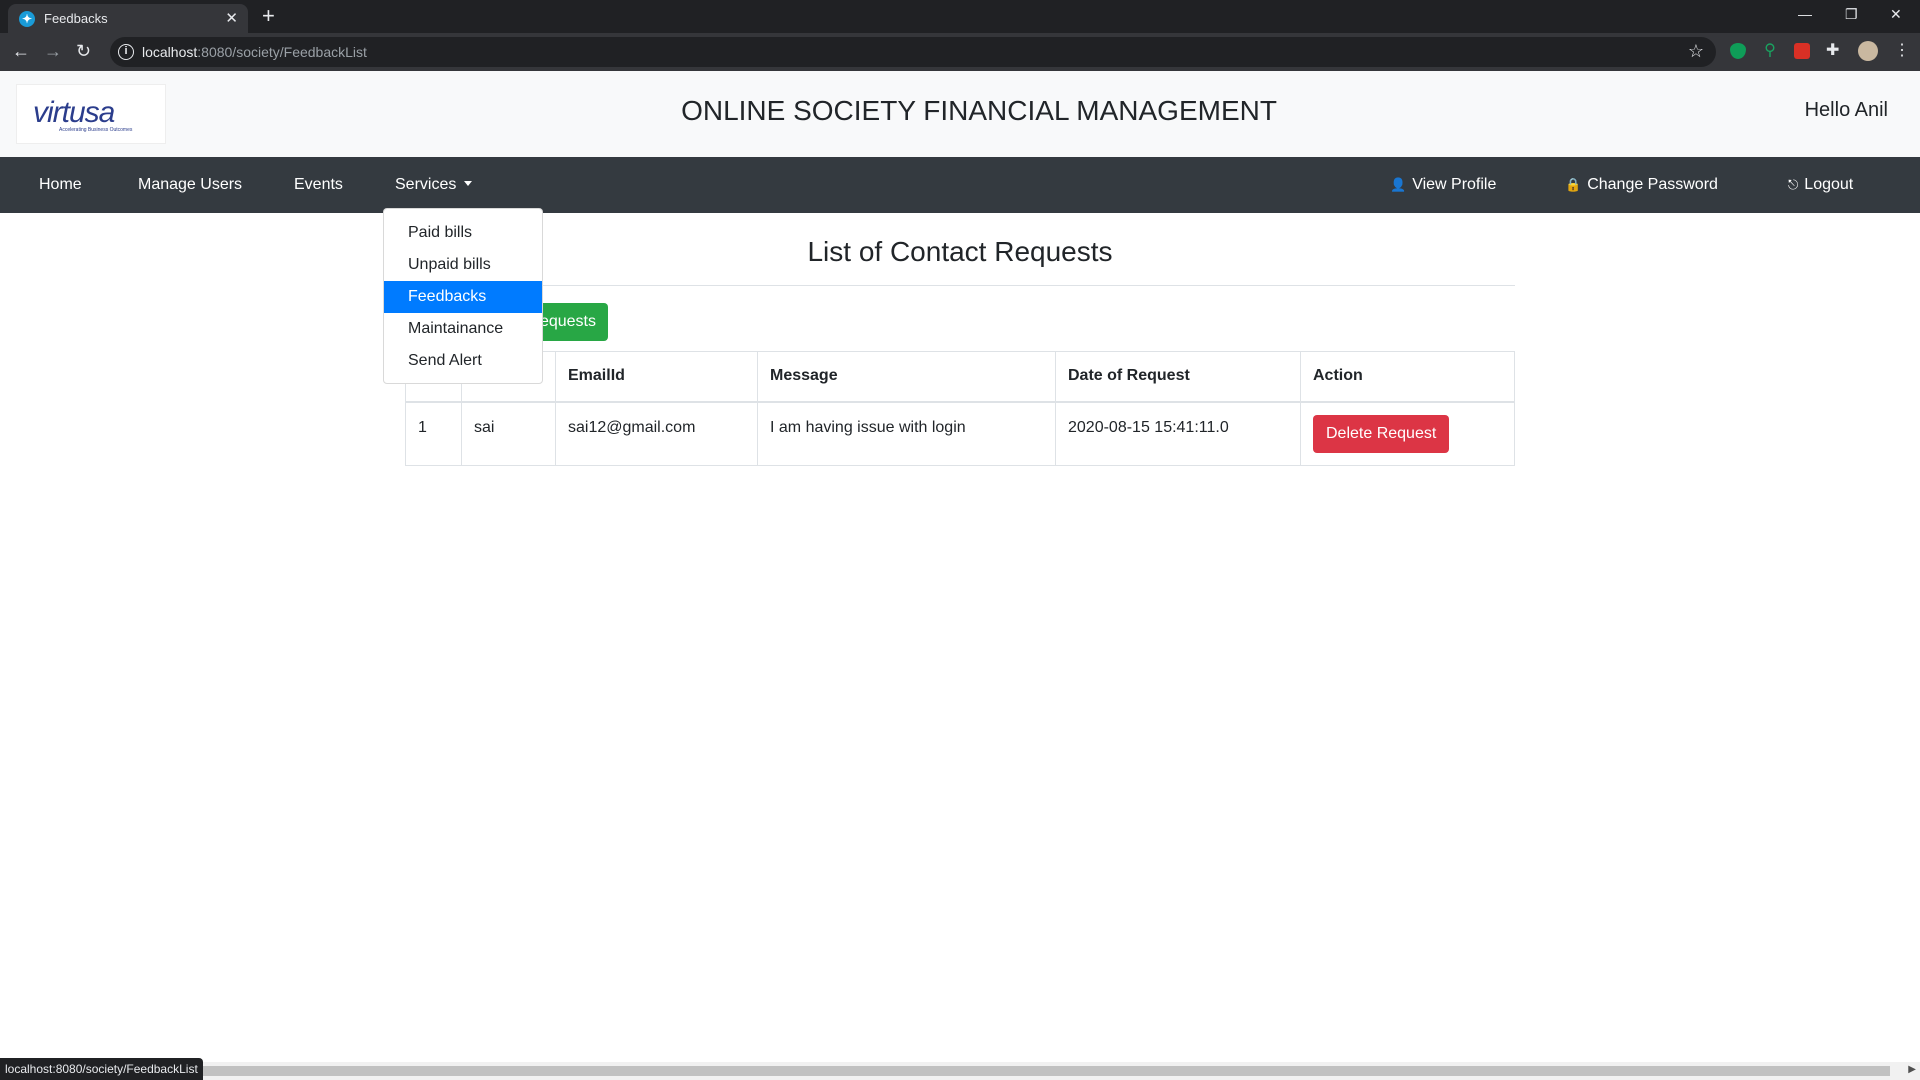 The image size is (1920, 1080). I want to click on tab-close-icon: ✕, so click(231, 18).